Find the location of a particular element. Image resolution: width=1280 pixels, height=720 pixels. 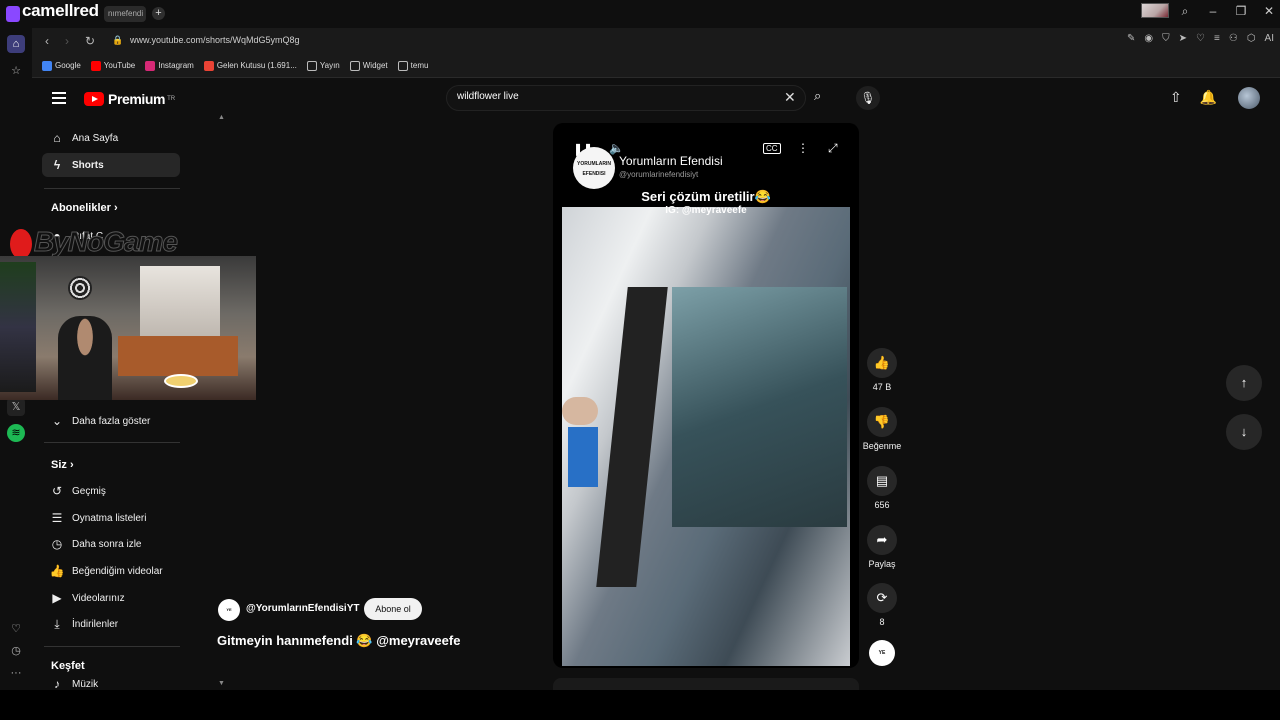

thumbs-up-icon: 👍 is located at coordinates (882, 363).